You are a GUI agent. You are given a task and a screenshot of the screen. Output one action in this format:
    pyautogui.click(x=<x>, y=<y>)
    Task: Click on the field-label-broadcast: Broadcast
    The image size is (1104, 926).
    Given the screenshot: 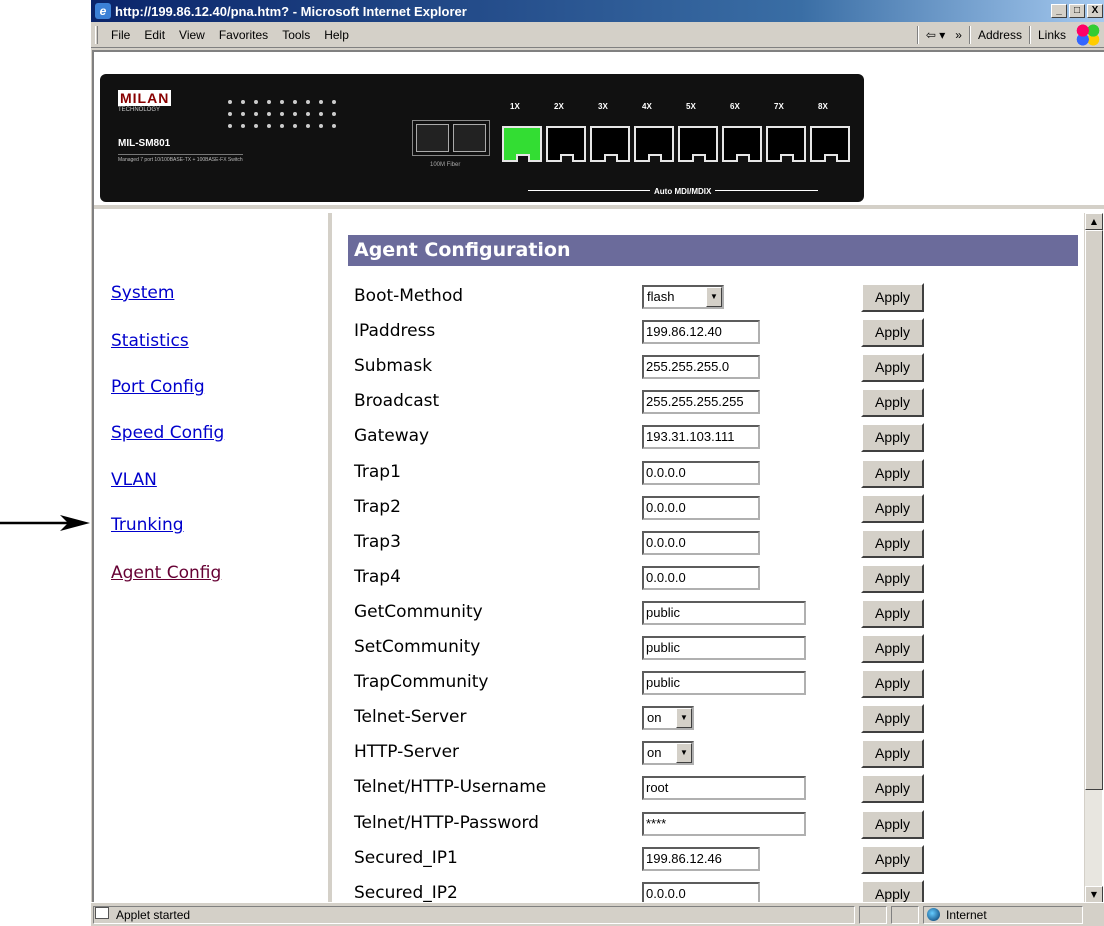 What is the action you would take?
    pyautogui.click(x=397, y=401)
    